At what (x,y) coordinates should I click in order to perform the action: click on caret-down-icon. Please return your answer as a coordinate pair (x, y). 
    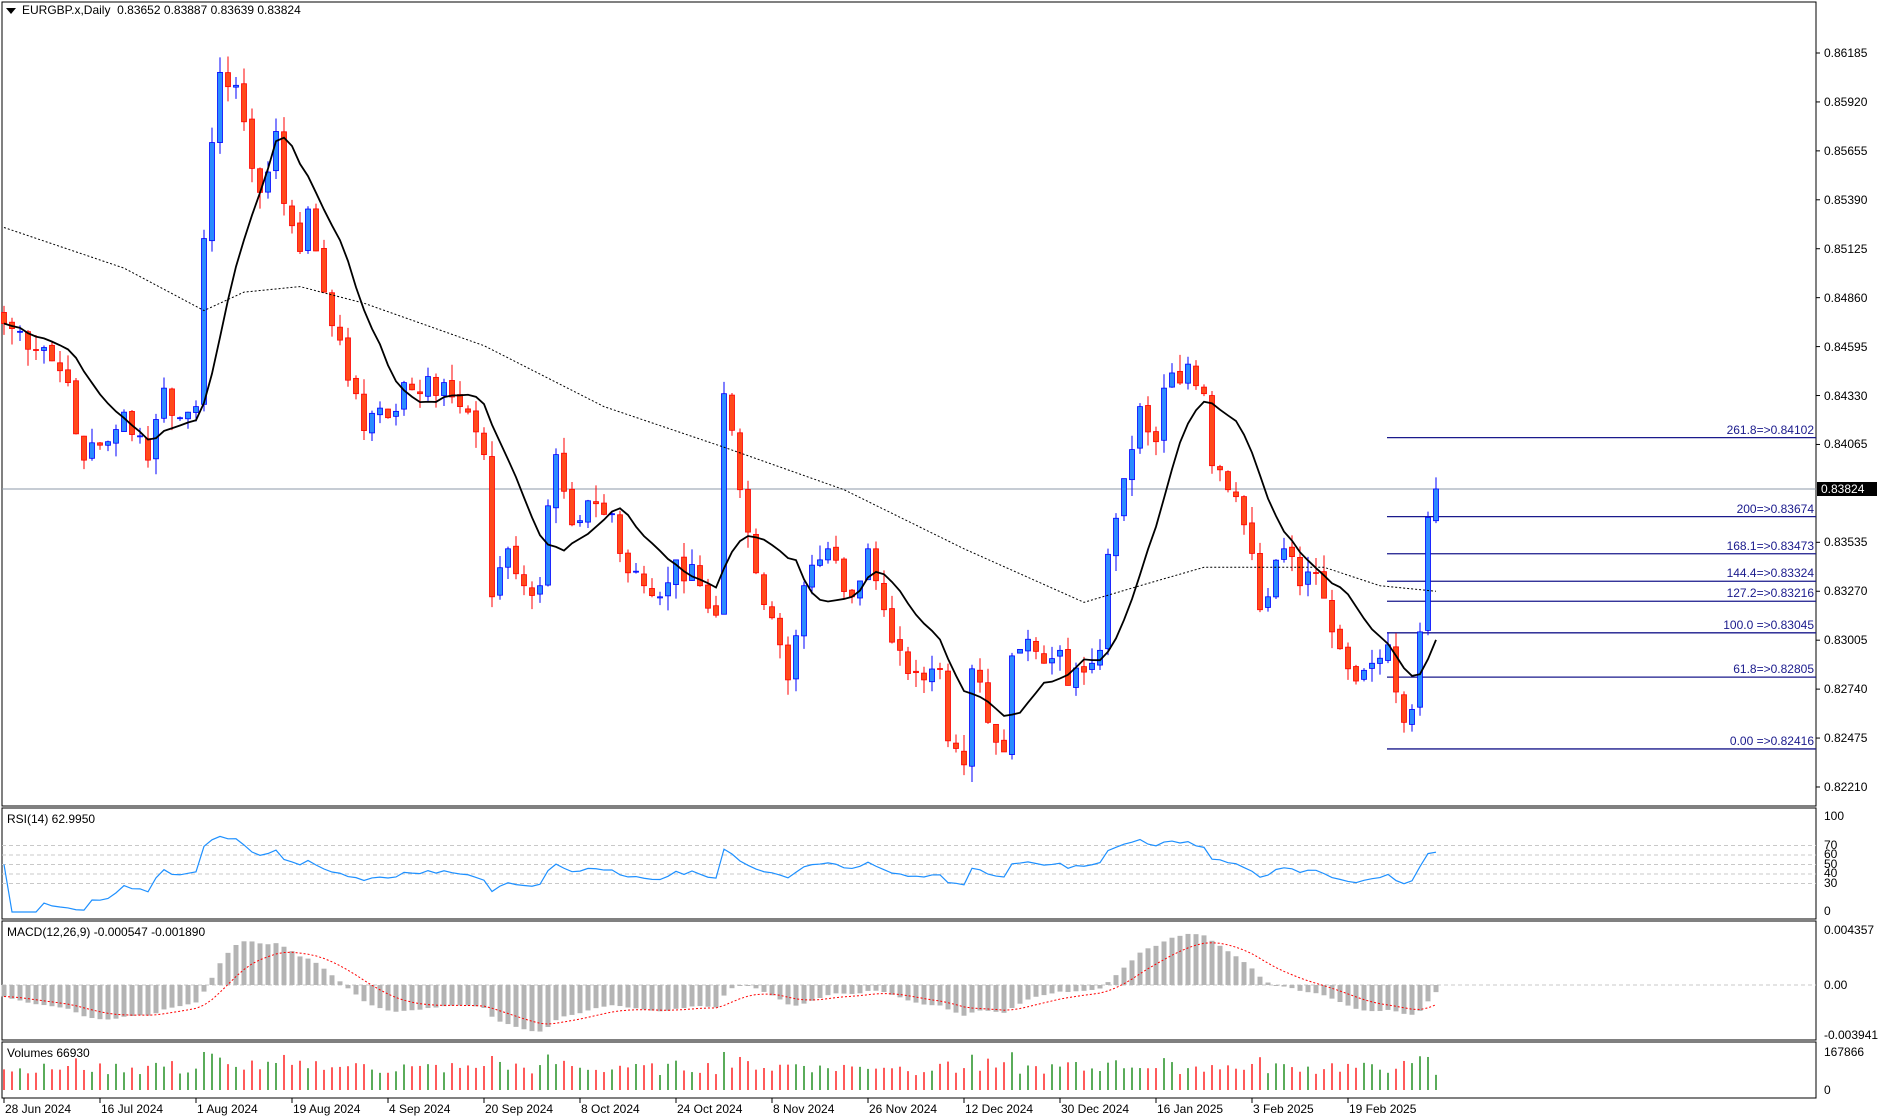
    Looking at the image, I should click on (11, 10).